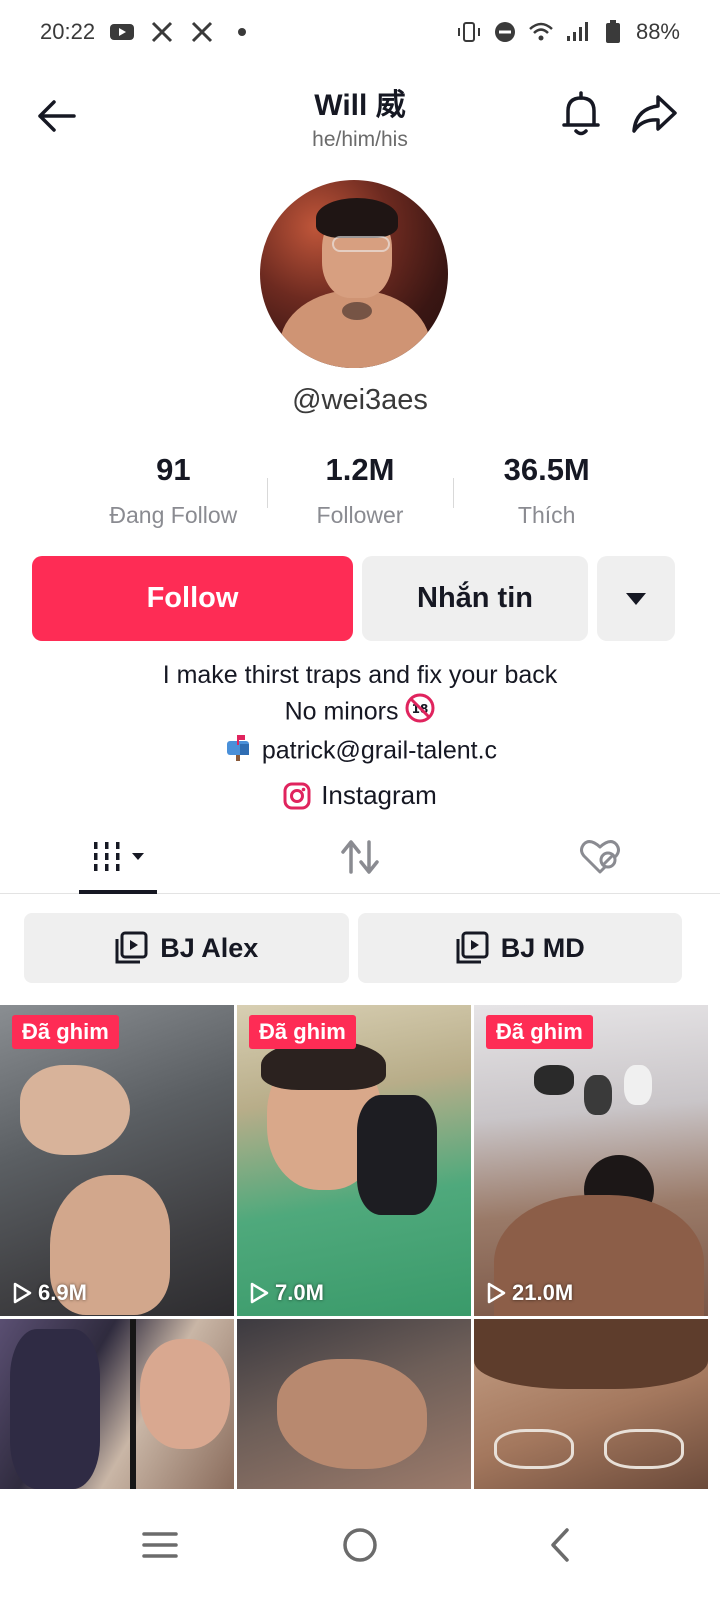 Image resolution: width=720 pixels, height=1600 pixels. I want to click on signal-icon, so click(577, 32).